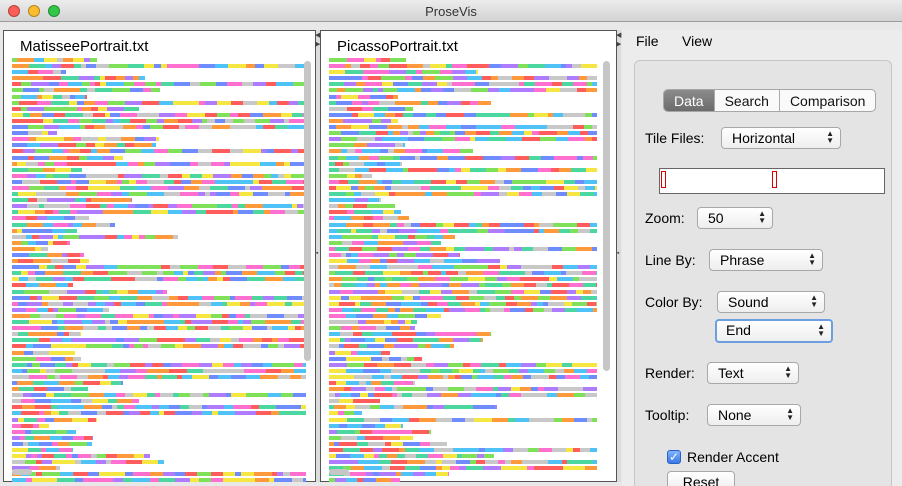  What do you see at coordinates (665, 218) in the screenshot?
I see `zoom-label: Zoom:` at bounding box center [665, 218].